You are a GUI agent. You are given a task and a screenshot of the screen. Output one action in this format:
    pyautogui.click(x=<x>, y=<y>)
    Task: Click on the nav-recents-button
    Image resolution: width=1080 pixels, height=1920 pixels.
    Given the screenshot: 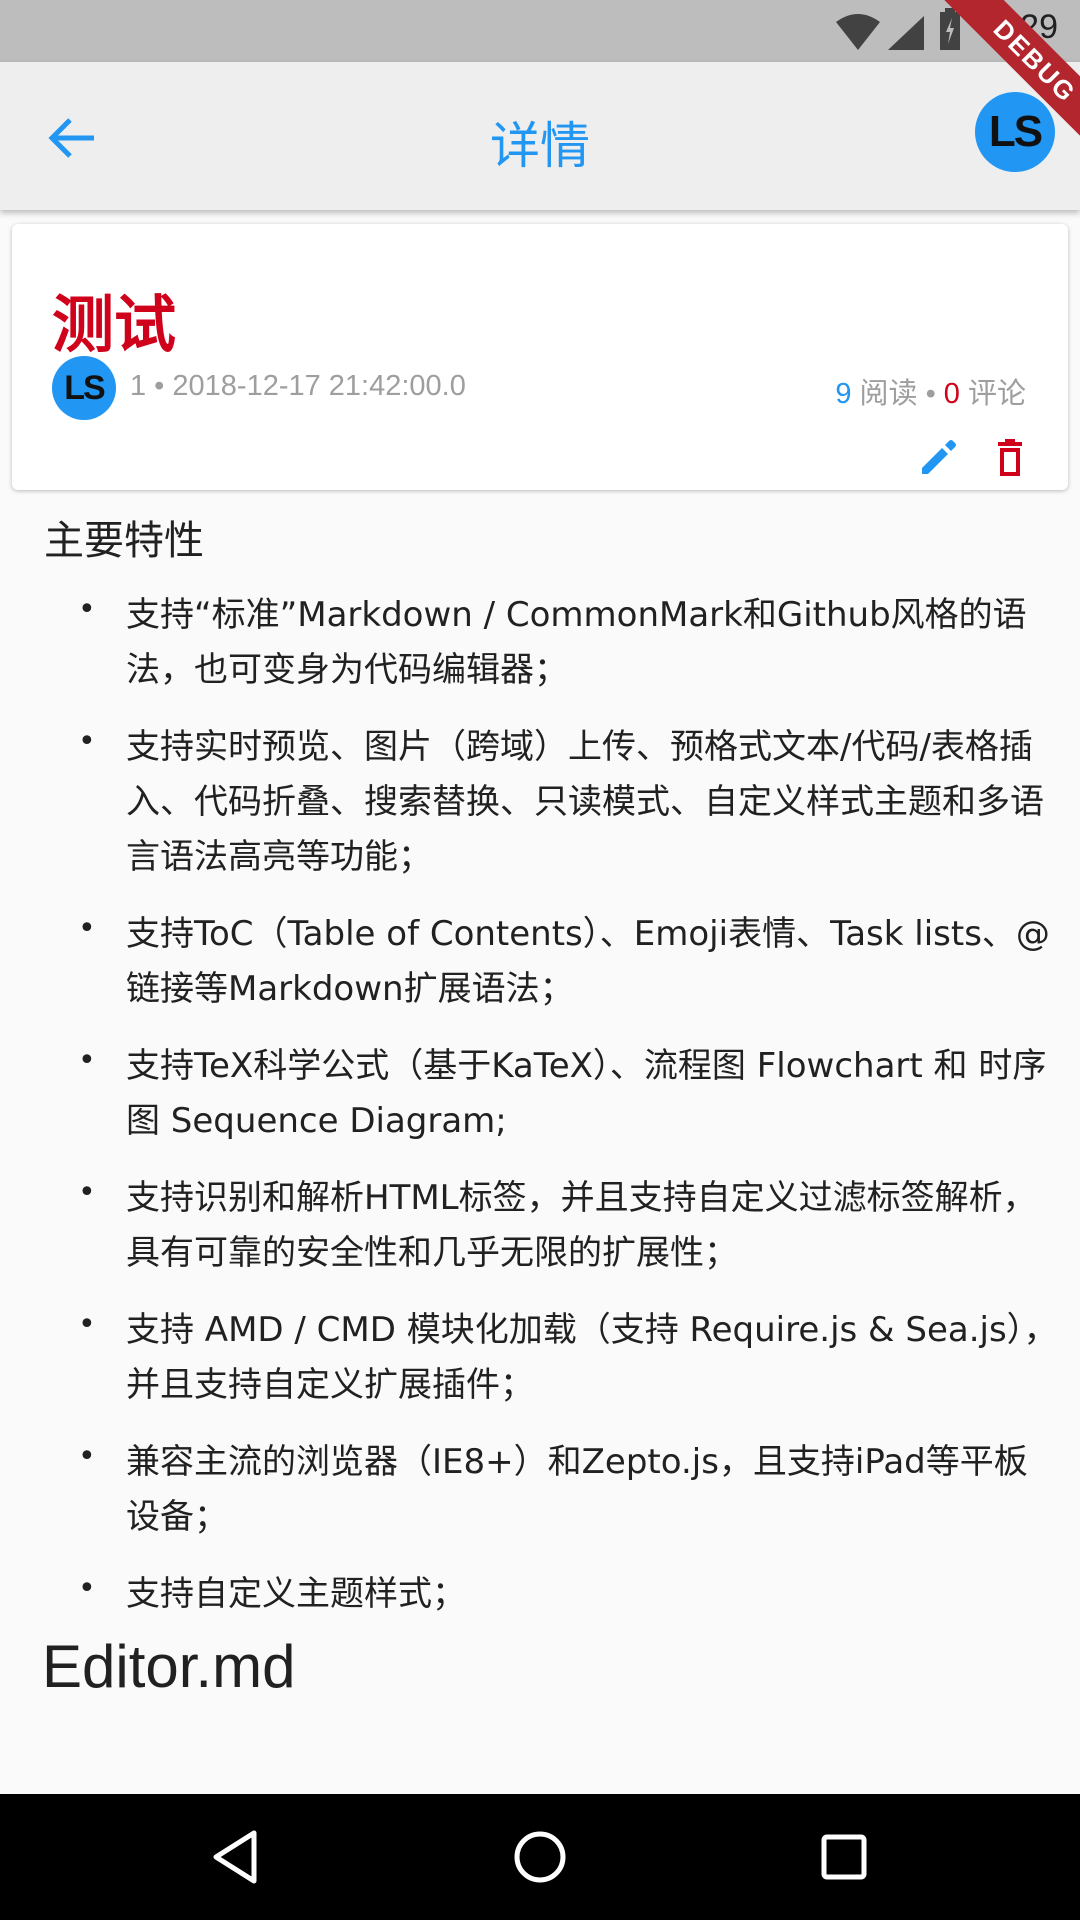 What is the action you would take?
    pyautogui.click(x=844, y=1857)
    